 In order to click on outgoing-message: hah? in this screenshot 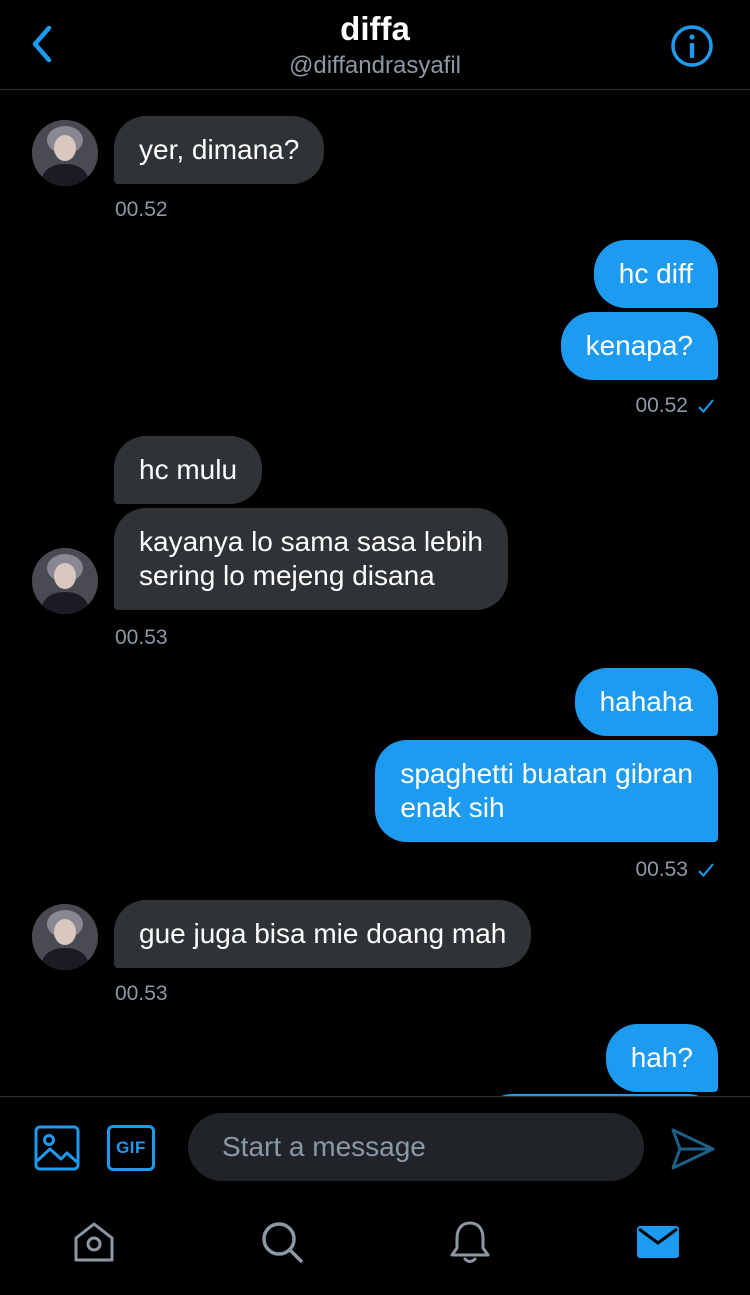, I will do `click(661, 1058)`.